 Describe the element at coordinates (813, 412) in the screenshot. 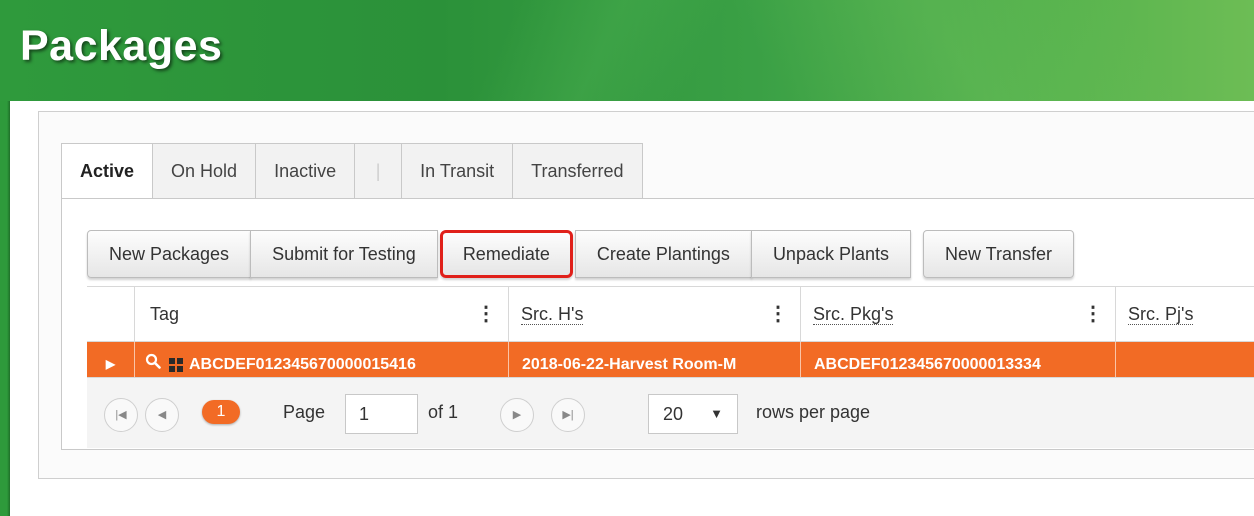

I see `rows-per-page-label: rows per page` at that location.